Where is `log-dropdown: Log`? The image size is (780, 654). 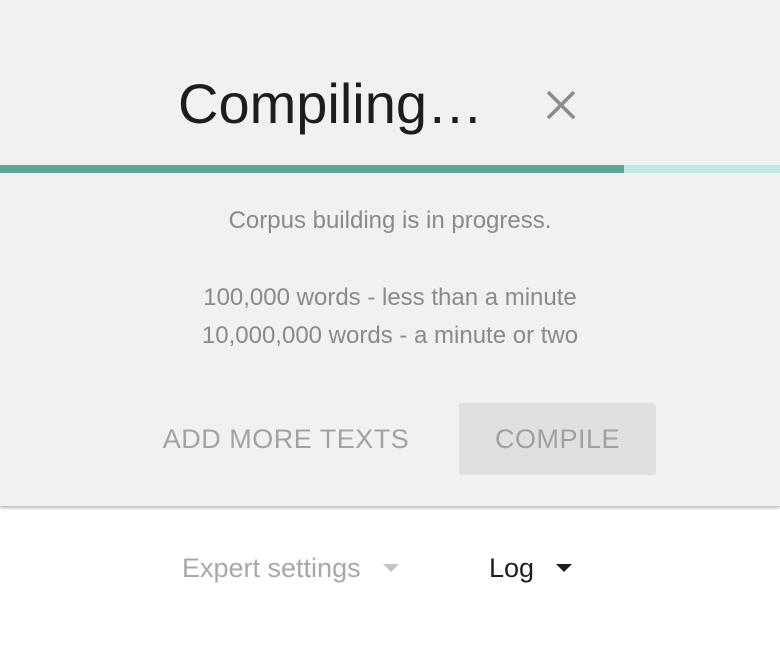
log-dropdown: Log is located at coordinates (531, 568).